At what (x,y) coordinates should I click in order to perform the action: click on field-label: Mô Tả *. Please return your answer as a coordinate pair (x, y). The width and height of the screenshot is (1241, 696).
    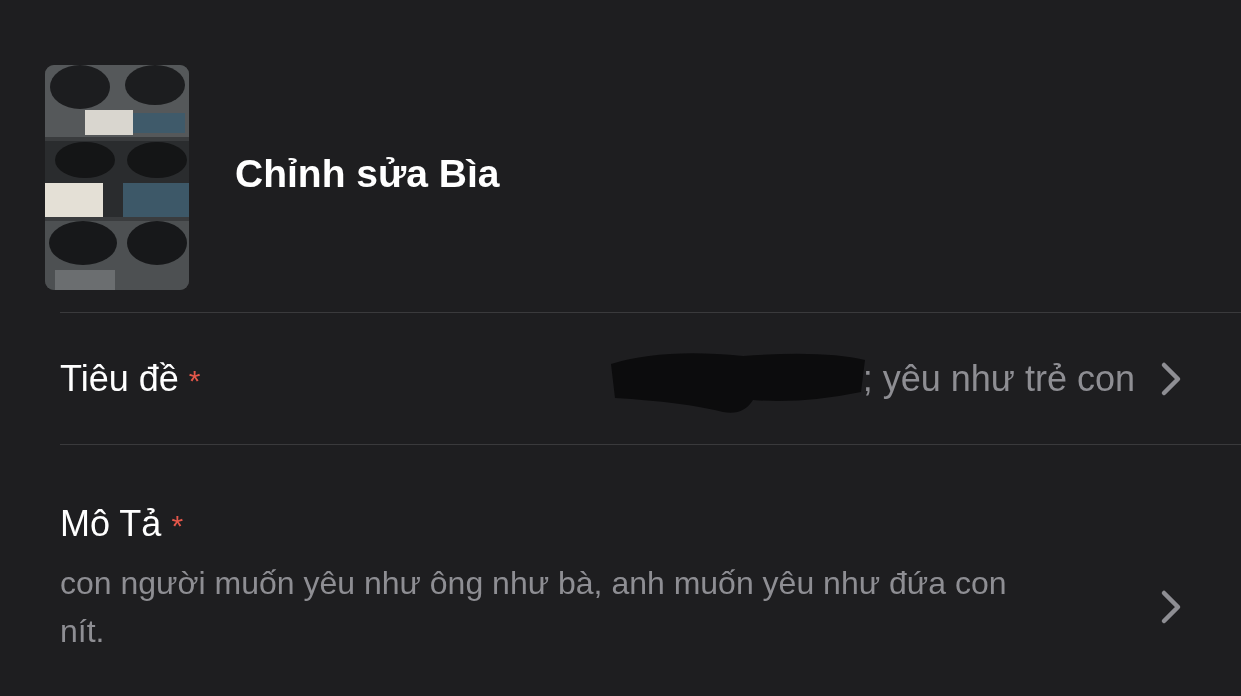
    Looking at the image, I should click on (122, 524).